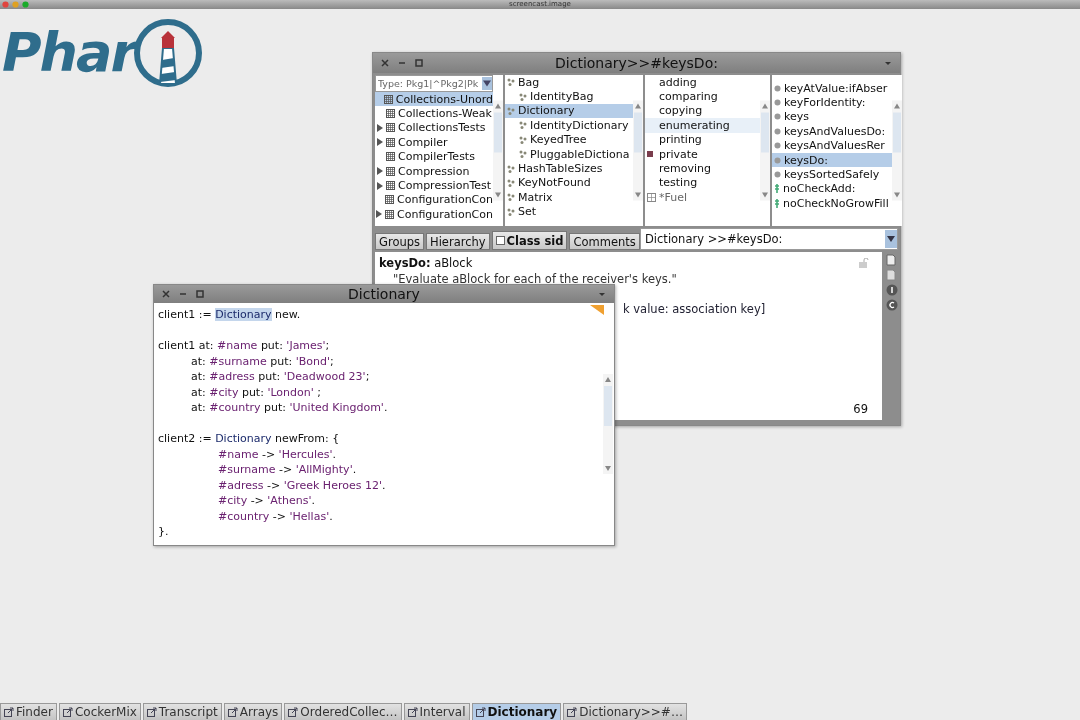 The width and height of the screenshot is (1080, 720). I want to click on method-item: noCheckAdd:, so click(832, 189).